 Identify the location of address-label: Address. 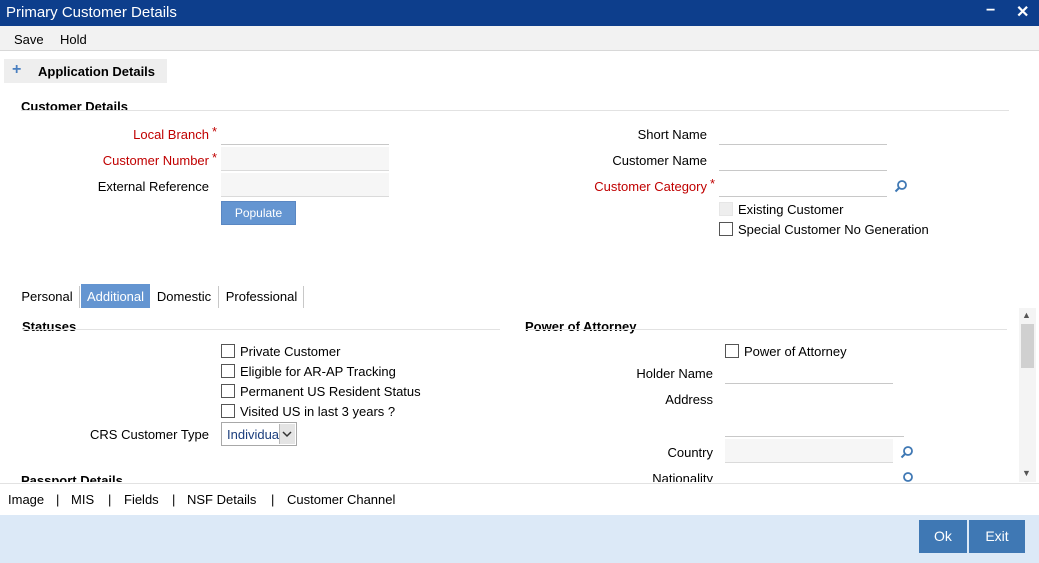
(689, 399).